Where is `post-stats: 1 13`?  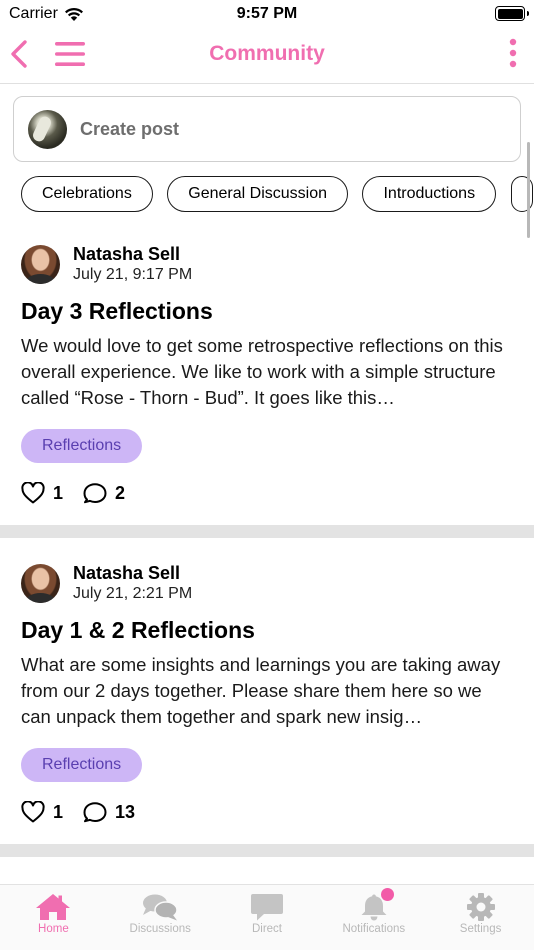
post-stats: 1 13 is located at coordinates (88, 812).